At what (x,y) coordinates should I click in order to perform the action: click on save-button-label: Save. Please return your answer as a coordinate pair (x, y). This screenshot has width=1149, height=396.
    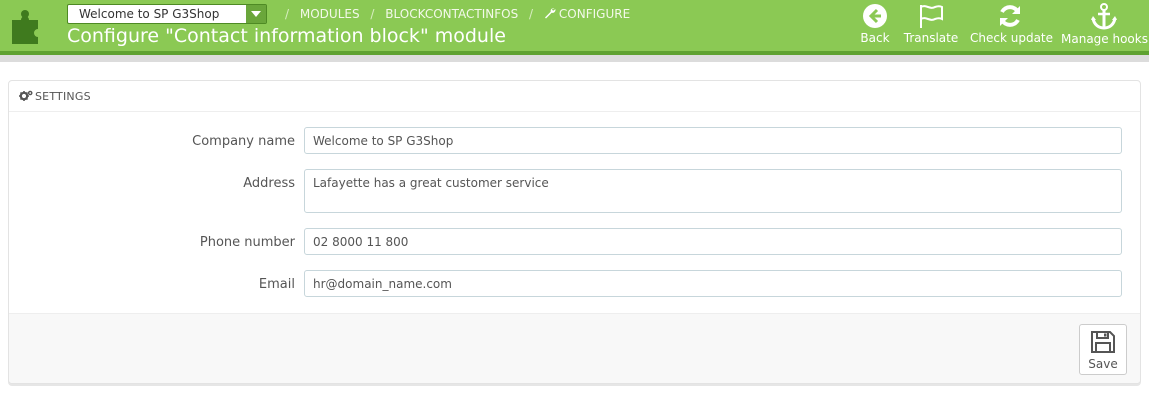
    Looking at the image, I should click on (1103, 364).